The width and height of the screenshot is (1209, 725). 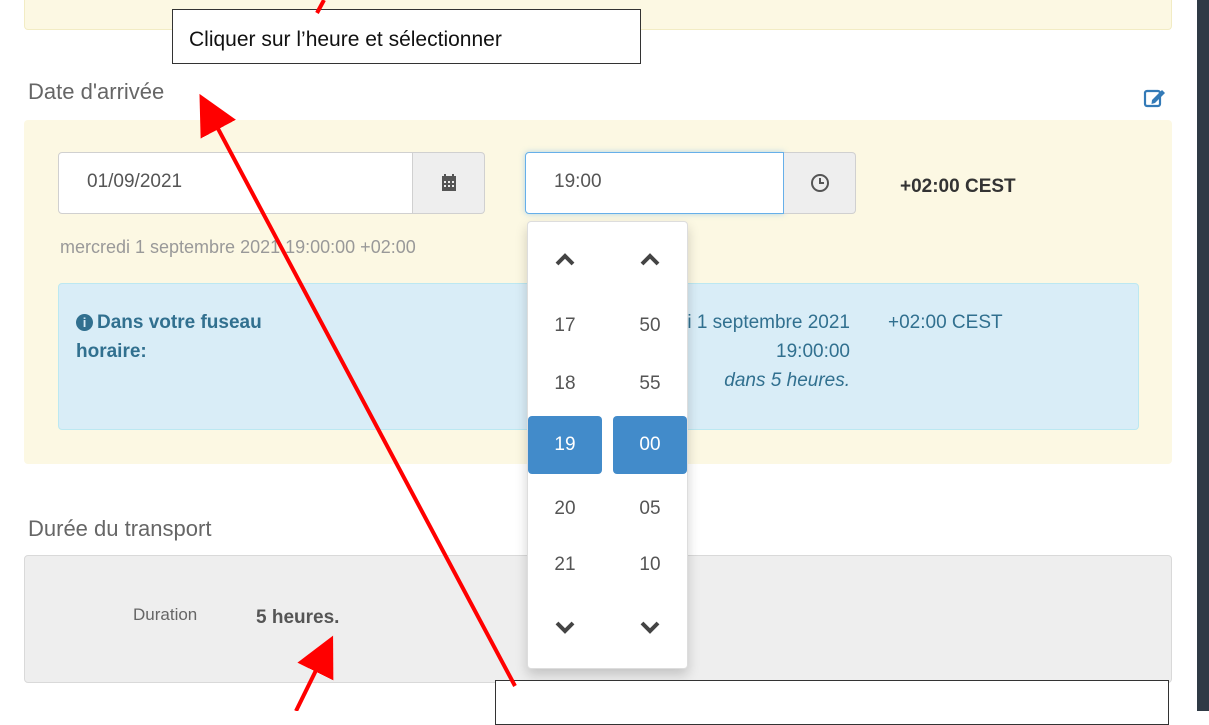 I want to click on hour-option: 21, so click(x=565, y=565).